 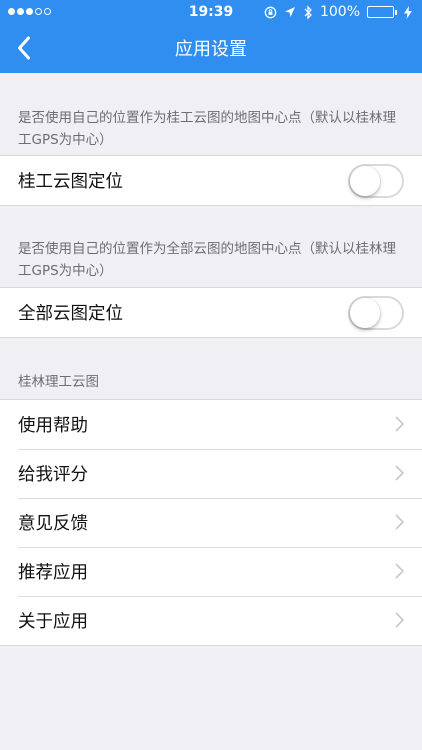 What do you see at coordinates (53, 475) in the screenshot?
I see `list-item-label: 给我评分` at bounding box center [53, 475].